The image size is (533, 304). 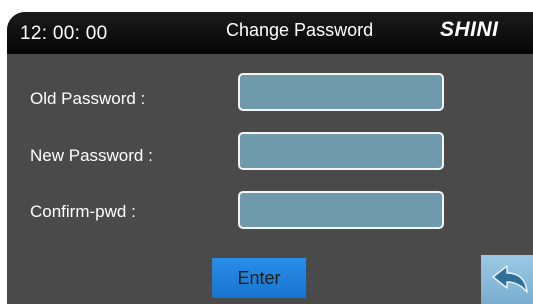 I want to click on enter-button: Enter, so click(x=259, y=278).